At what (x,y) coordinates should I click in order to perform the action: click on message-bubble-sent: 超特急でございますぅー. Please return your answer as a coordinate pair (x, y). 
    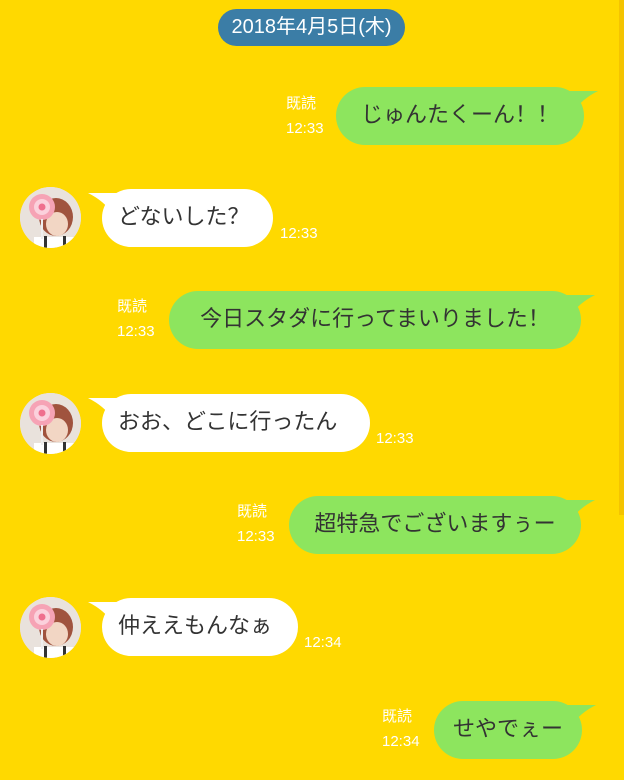
    Looking at the image, I should click on (442, 525).